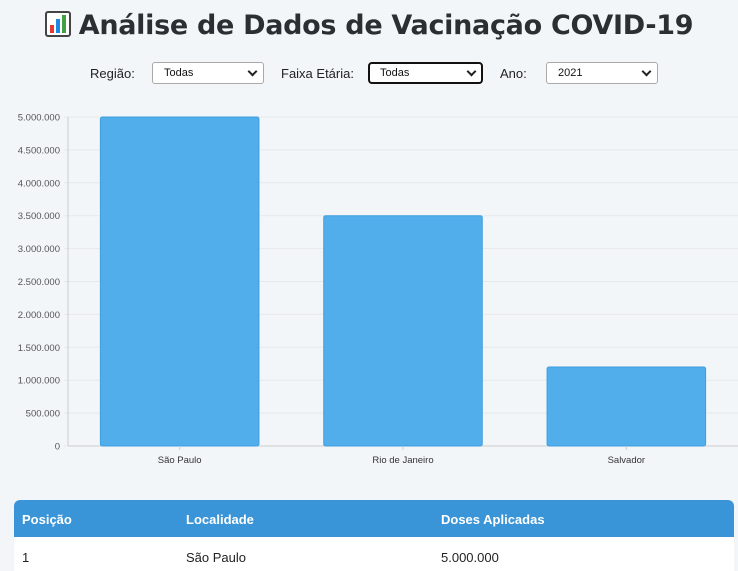  I want to click on y-tick-label: 1.000.000, so click(39, 381).